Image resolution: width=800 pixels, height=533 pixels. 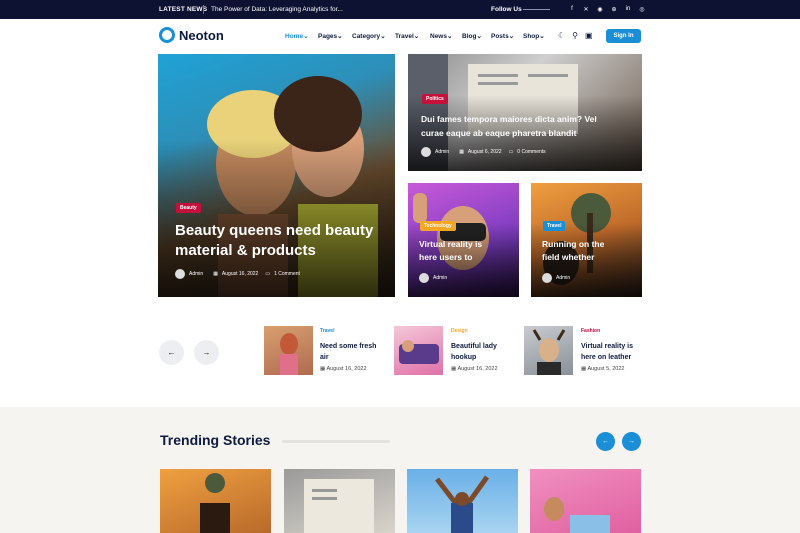 I want to click on carousel-title: Need some fresh air, so click(x=348, y=352).